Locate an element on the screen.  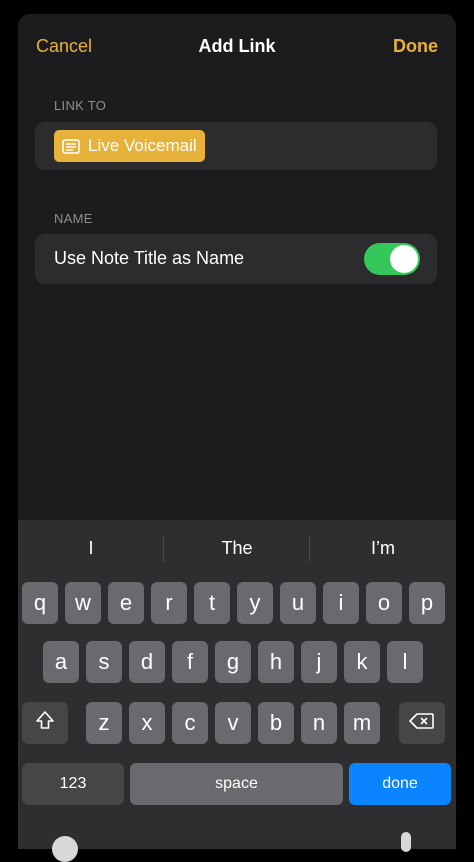
key-o: o is located at coordinates (384, 603).